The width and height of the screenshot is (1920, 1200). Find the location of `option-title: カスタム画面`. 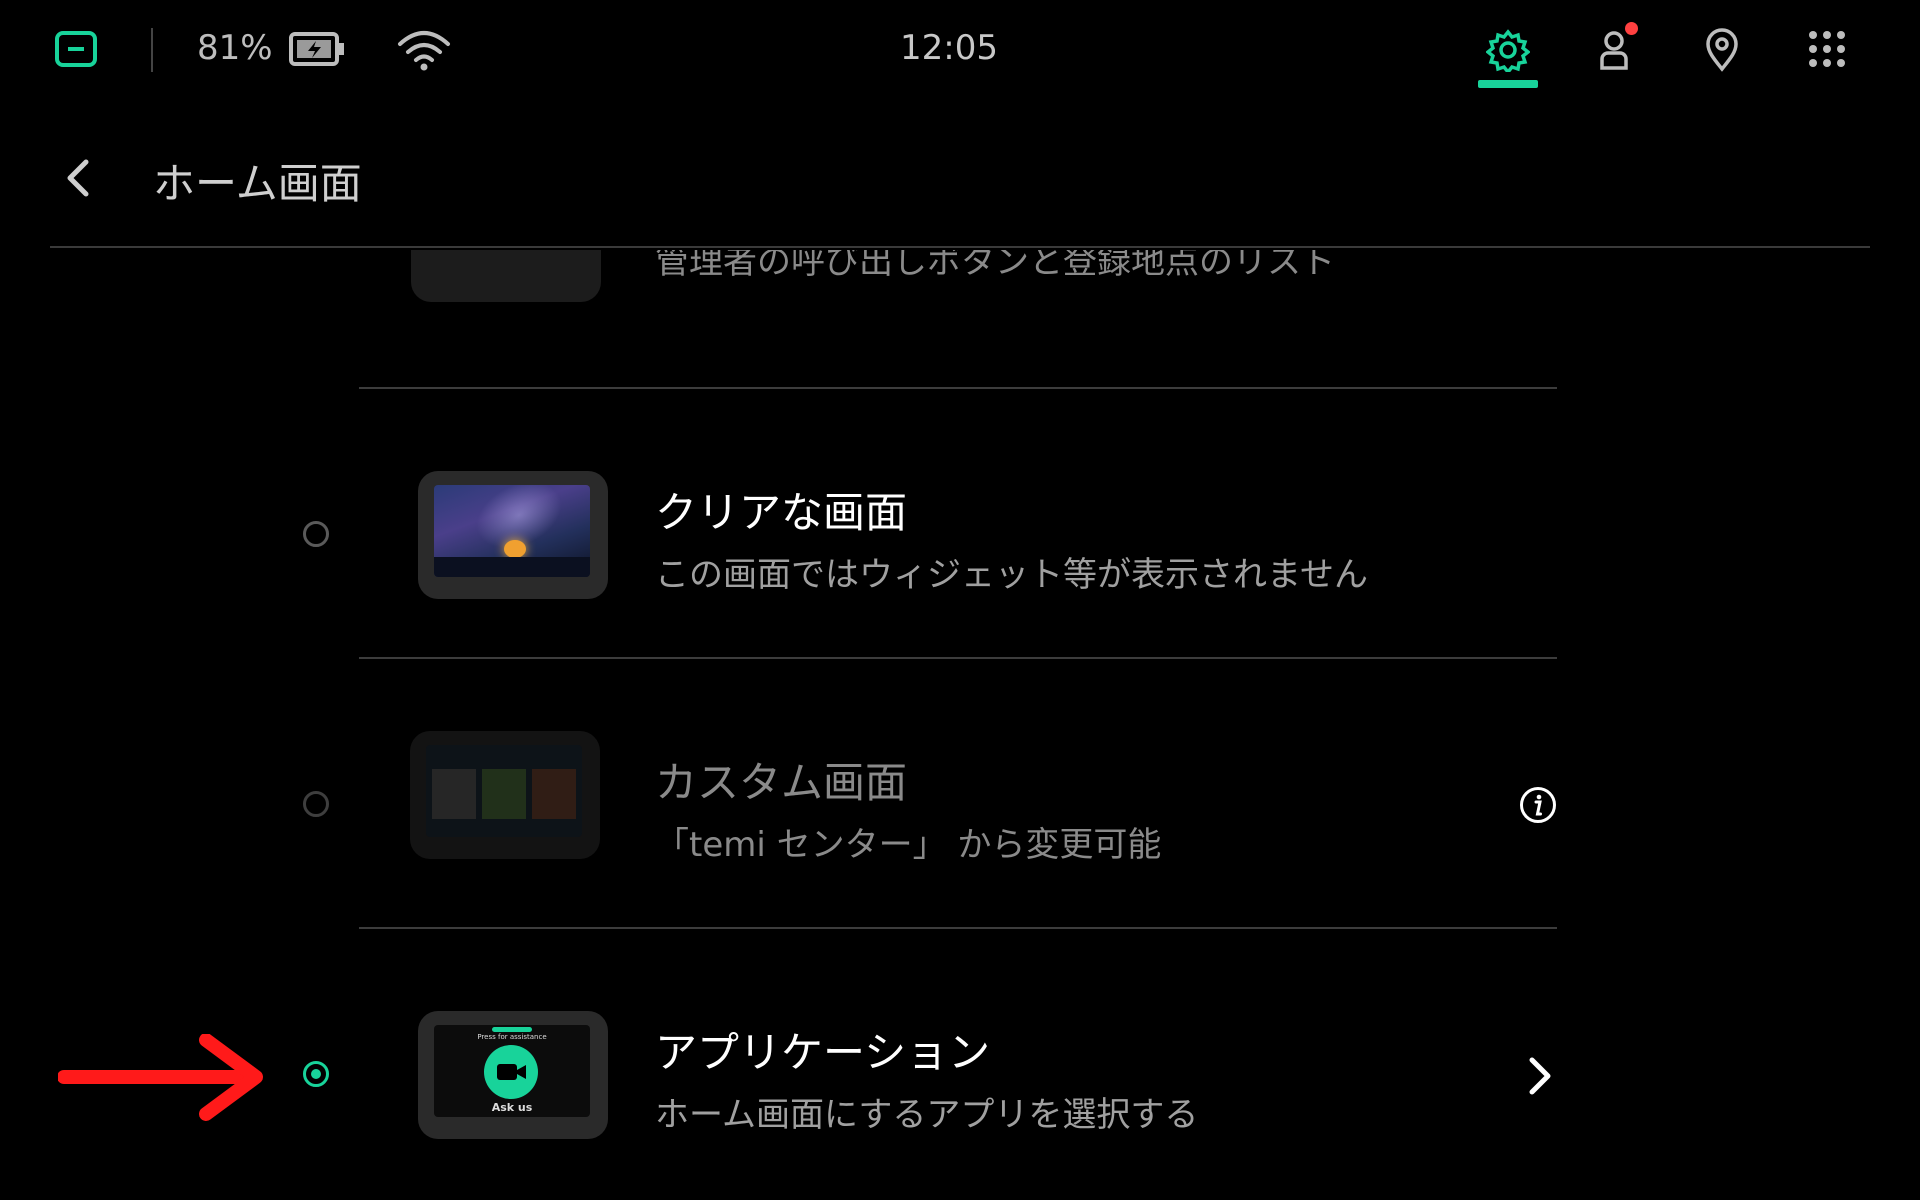

option-title: カスタム画面 is located at coordinates (781, 782).